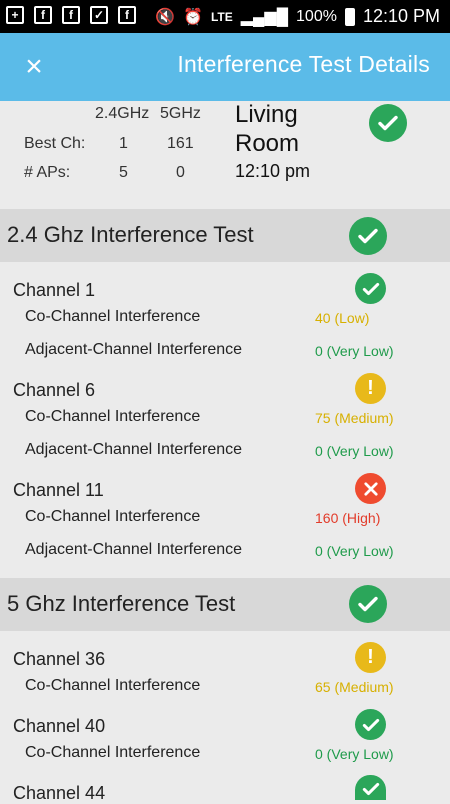 The width and height of the screenshot is (450, 804). I want to click on channel-title: Channel 1, so click(54, 290).